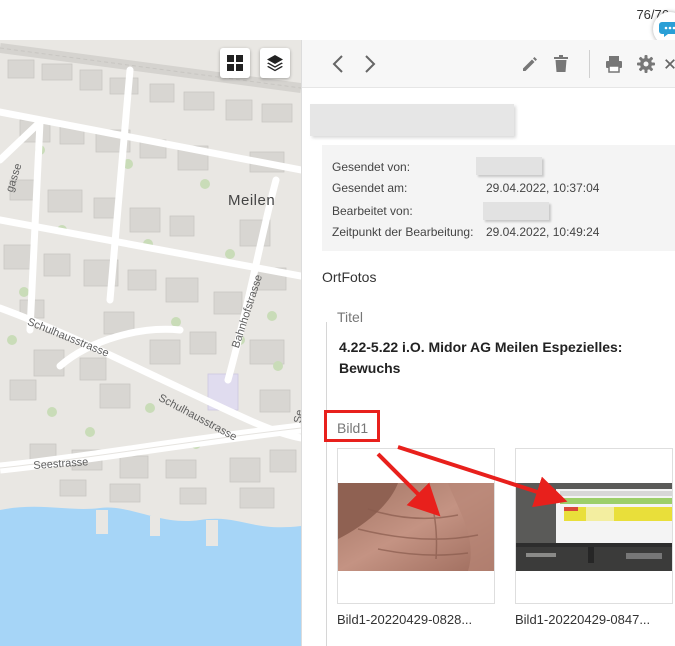  I want to click on close-icon, so click(670, 64).